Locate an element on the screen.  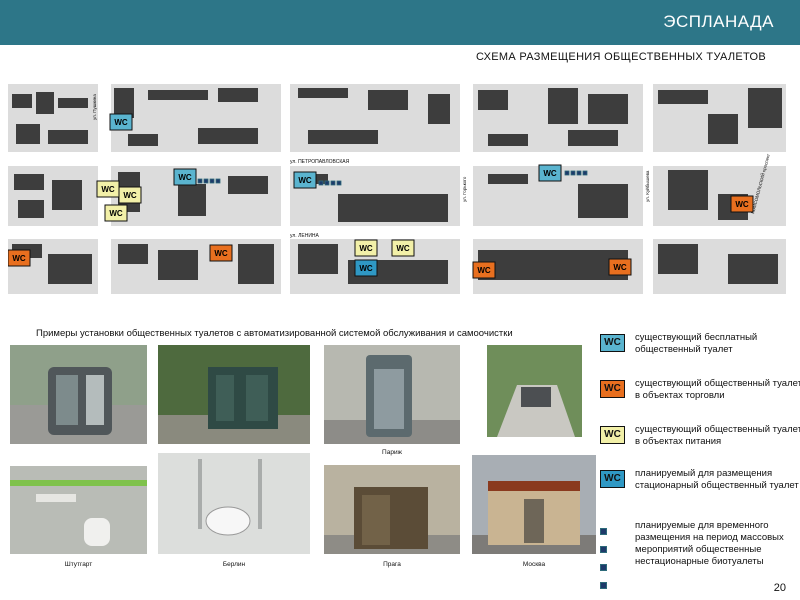
header-bar: ЭСПЛАНАДА is located at coordinates (400, 22).